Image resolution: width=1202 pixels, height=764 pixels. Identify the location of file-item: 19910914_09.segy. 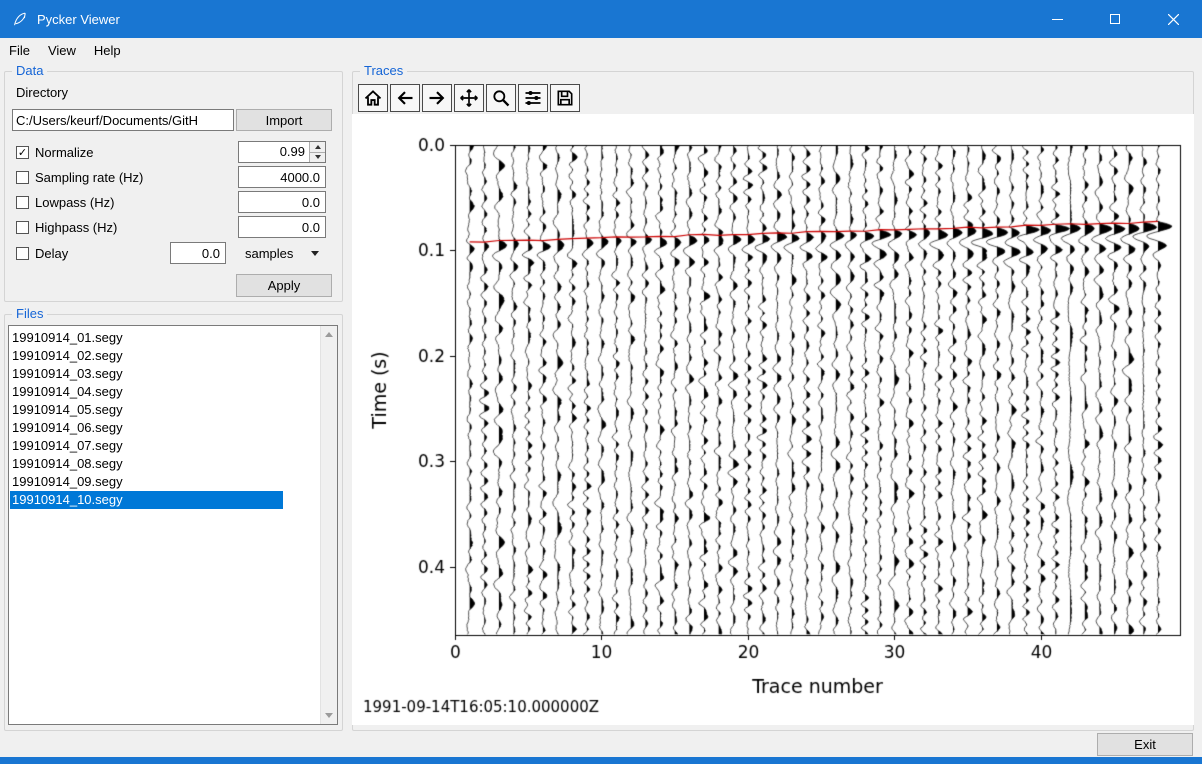
(146, 482).